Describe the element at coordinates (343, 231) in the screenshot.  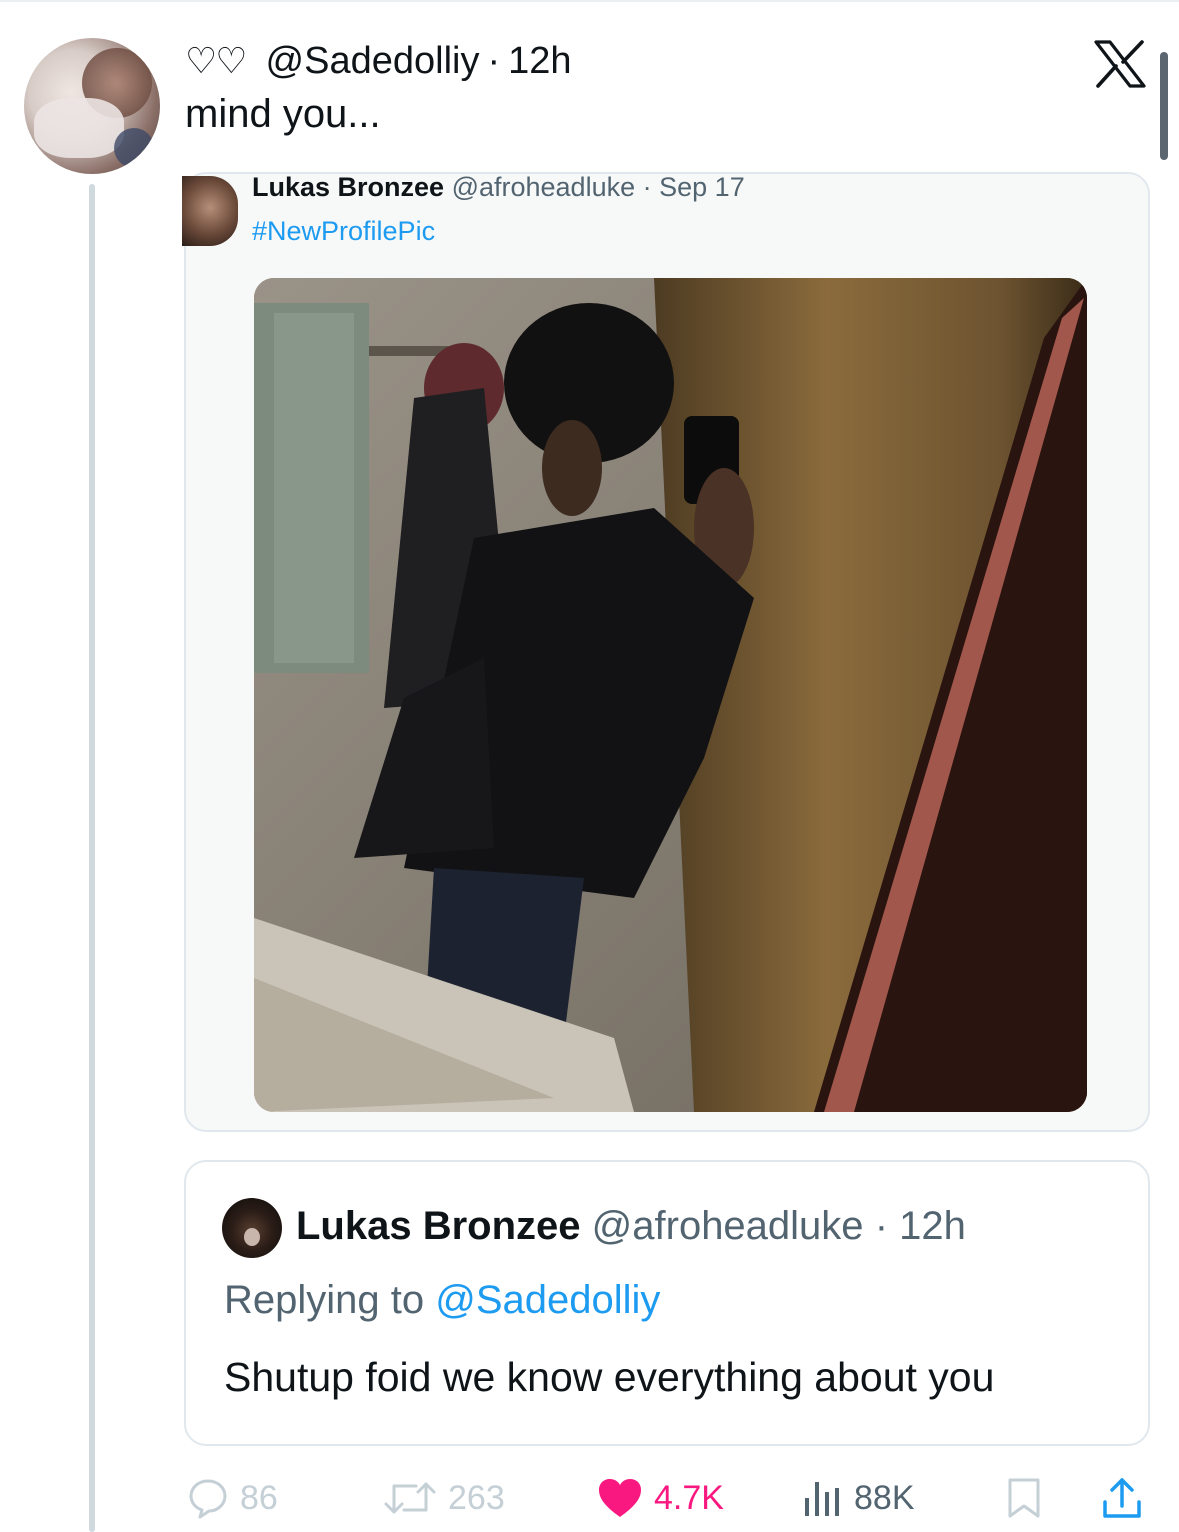
I see `quoted-hashtag: #NewProfilePic` at that location.